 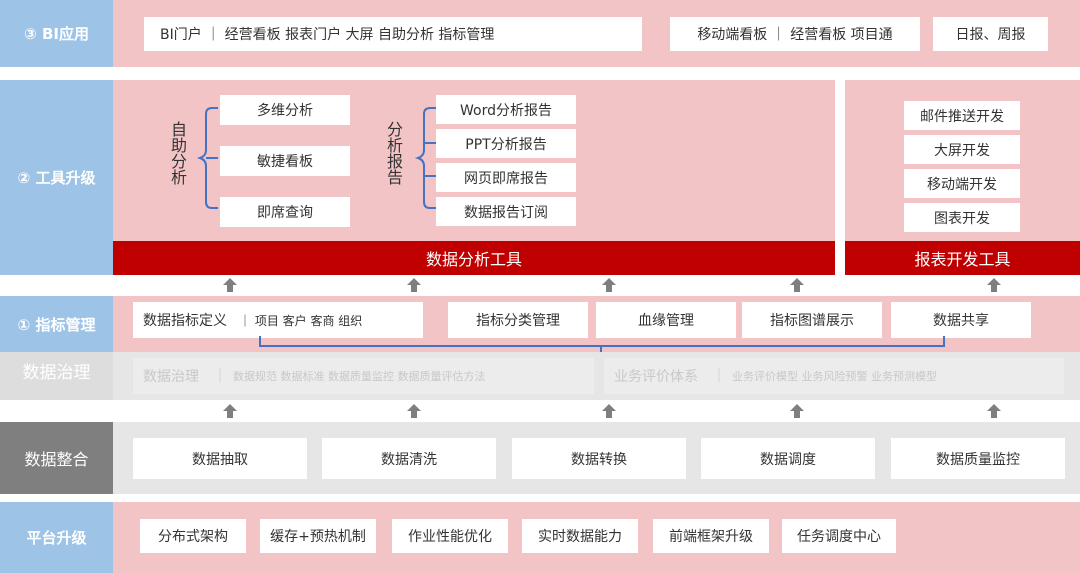 I want to click on metric-definition-box: 数据指标定义 ｜ 项目 客户 客商 组织, so click(x=278, y=320).